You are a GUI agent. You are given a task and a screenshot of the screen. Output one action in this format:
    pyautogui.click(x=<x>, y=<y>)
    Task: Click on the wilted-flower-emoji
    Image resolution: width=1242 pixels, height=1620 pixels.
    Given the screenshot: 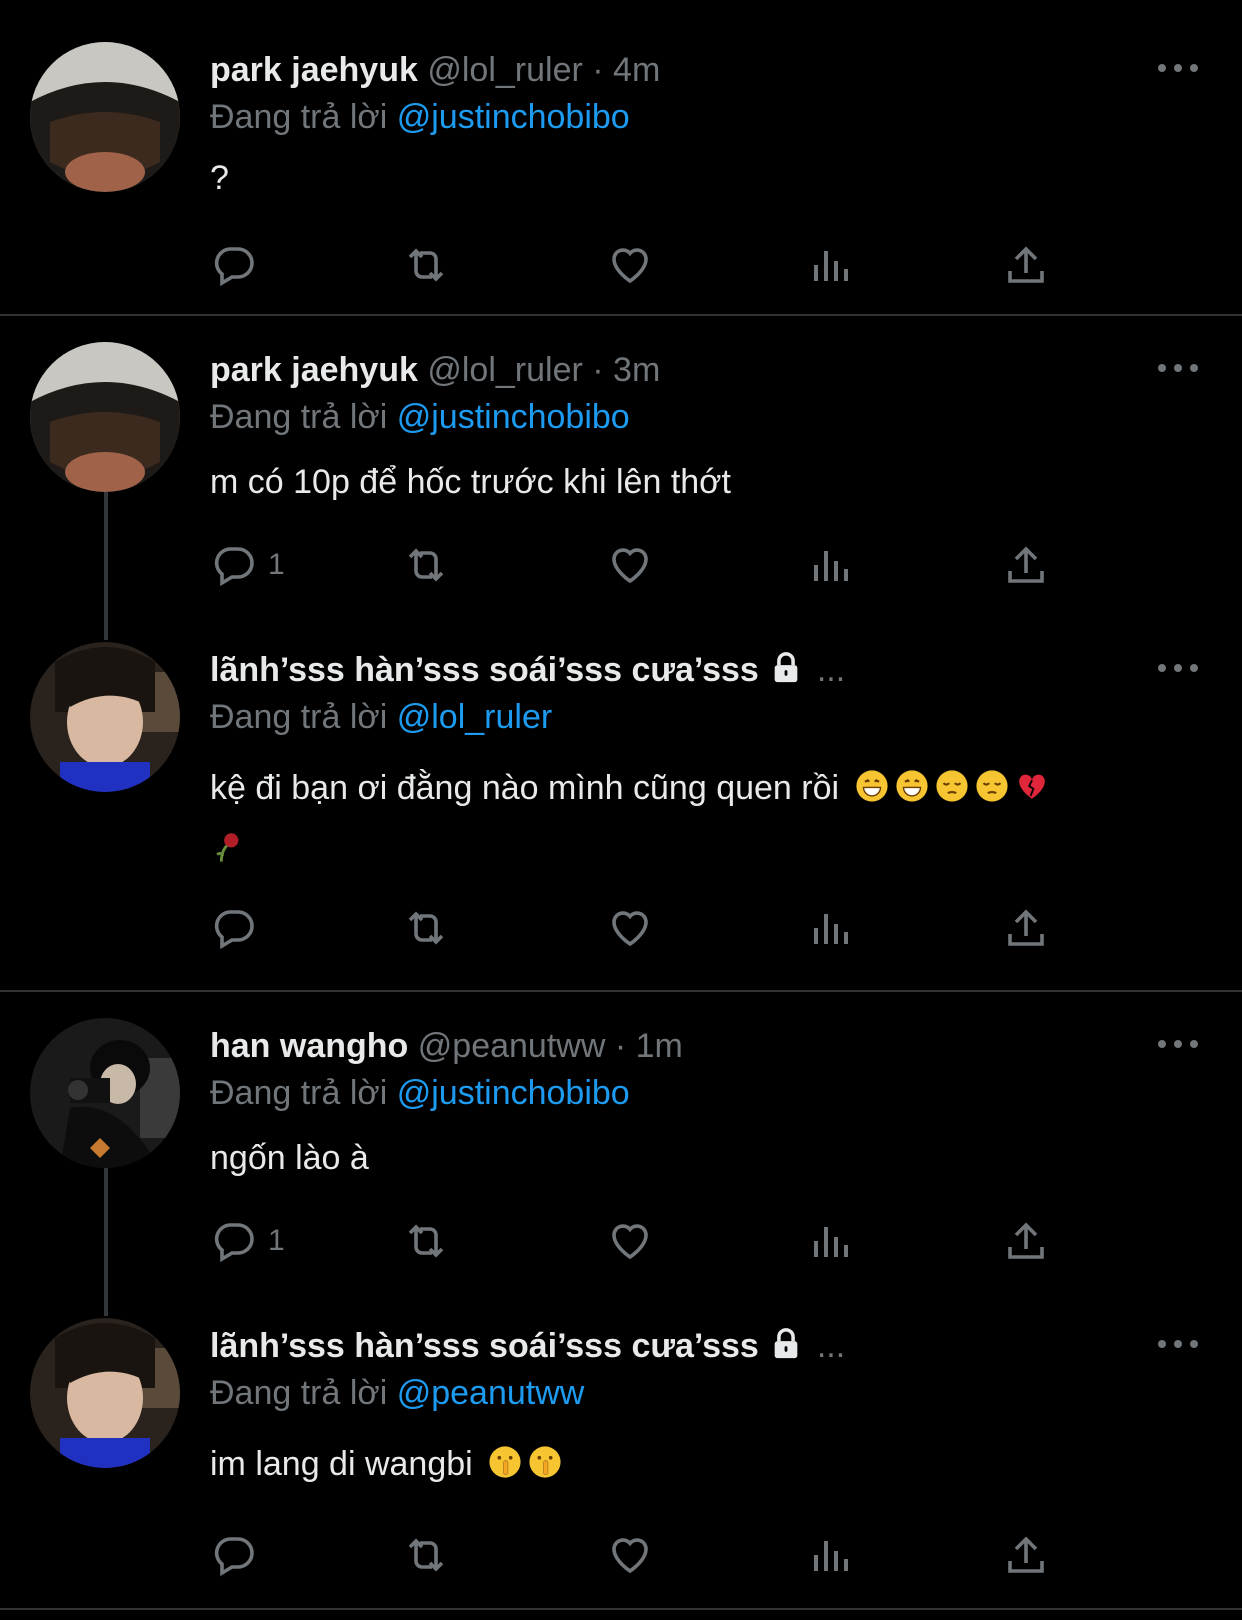 What is the action you would take?
    pyautogui.click(x=227, y=847)
    